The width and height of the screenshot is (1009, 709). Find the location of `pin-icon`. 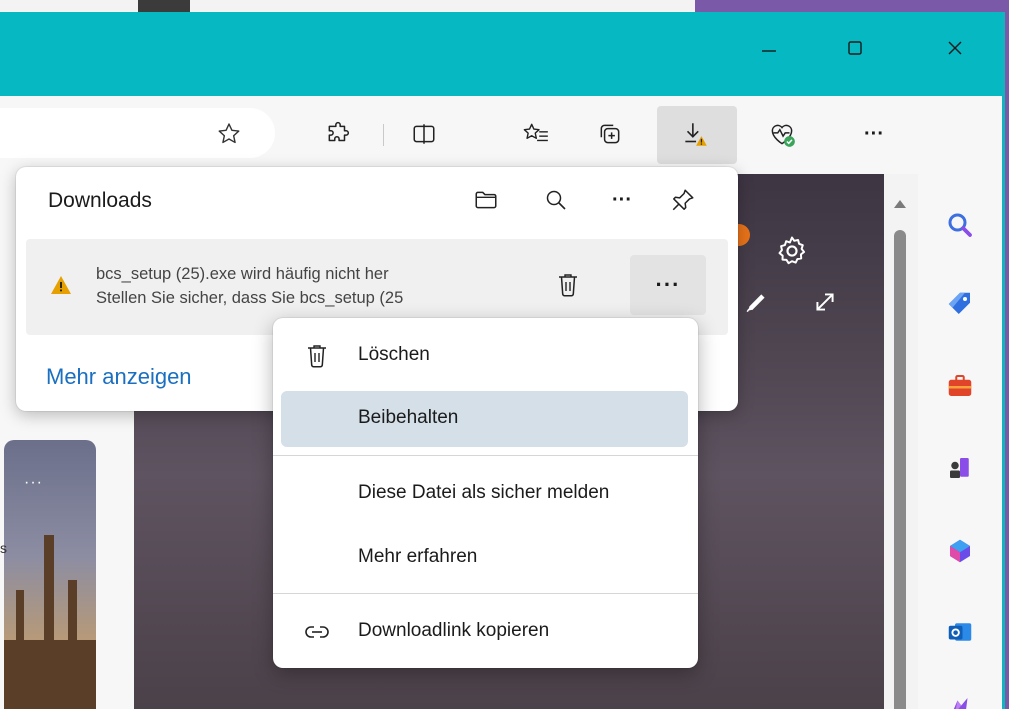

pin-icon is located at coordinates (683, 200).